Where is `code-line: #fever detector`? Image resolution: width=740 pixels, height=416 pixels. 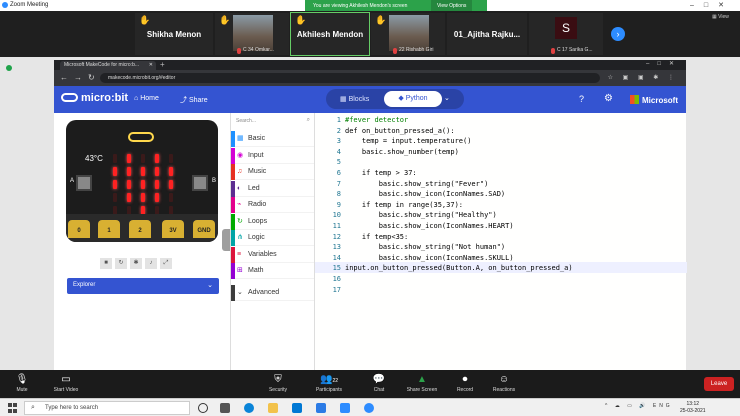
code-line: #fever detector is located at coordinates (376, 120).